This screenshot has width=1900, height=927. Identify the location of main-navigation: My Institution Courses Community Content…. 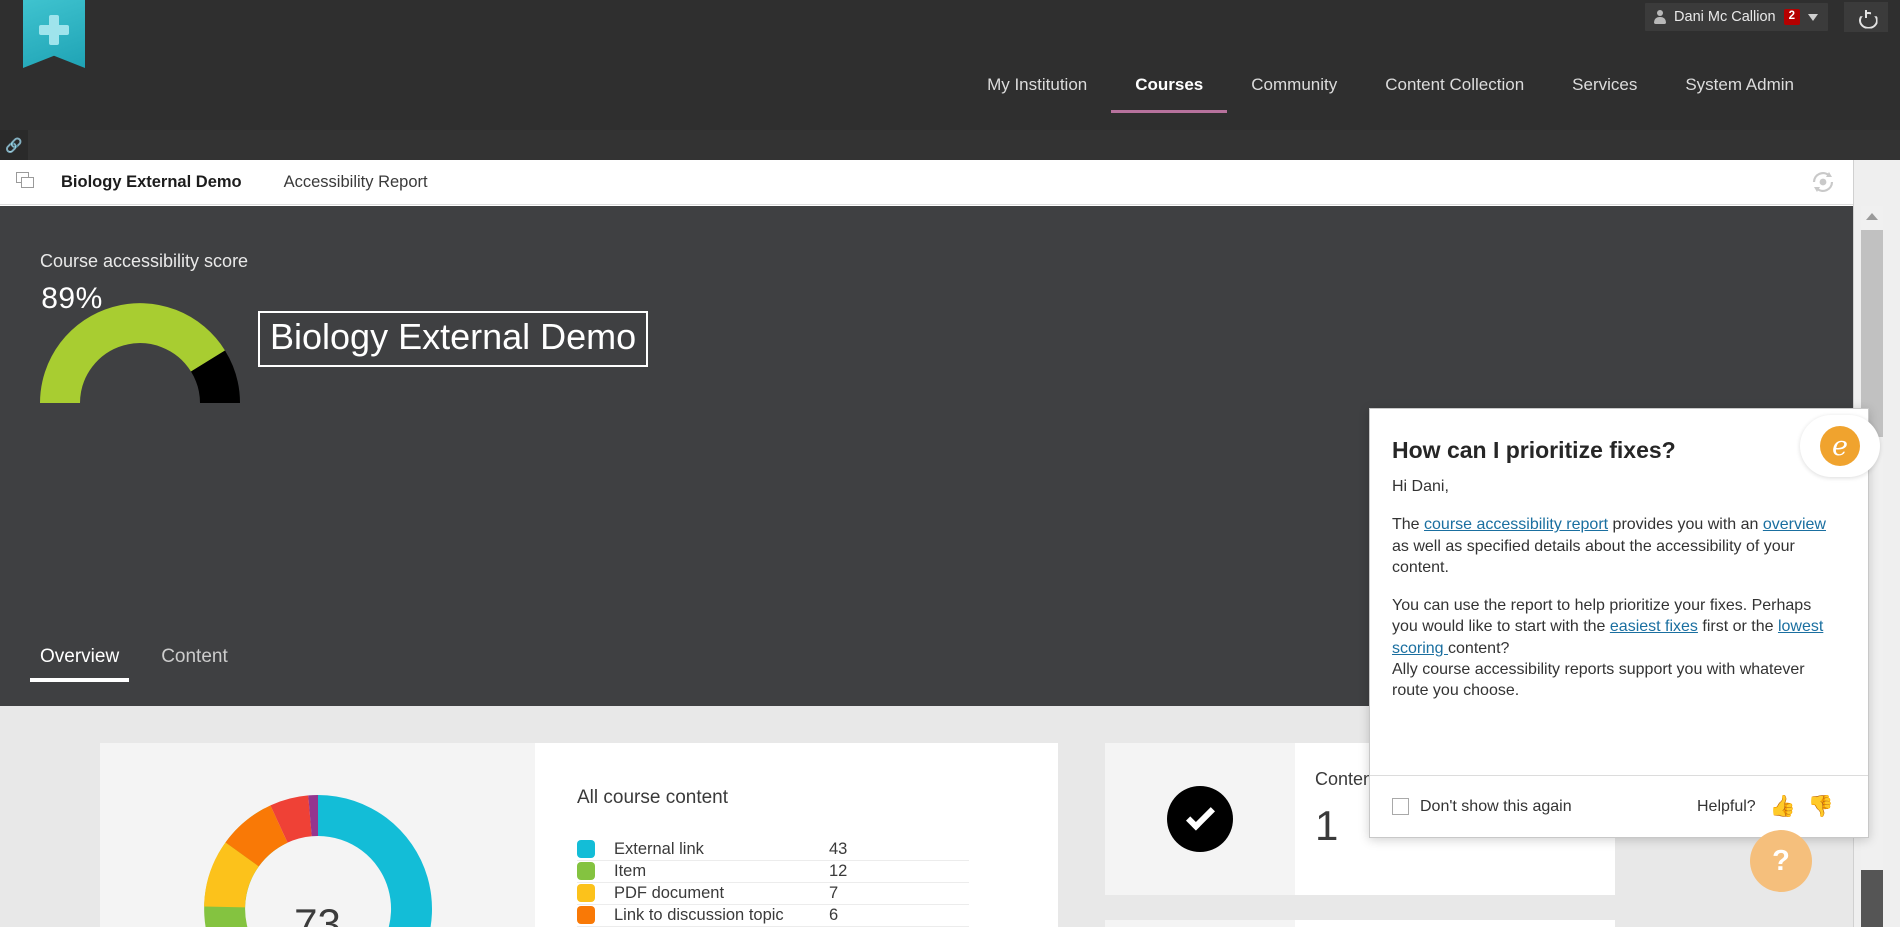
(950, 95).